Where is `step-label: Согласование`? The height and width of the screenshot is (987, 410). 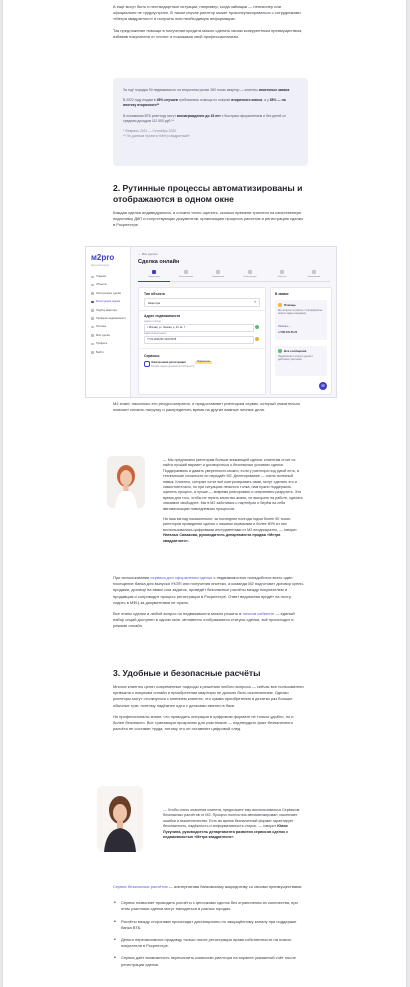
step-label: Согласование is located at coordinates (186, 277).